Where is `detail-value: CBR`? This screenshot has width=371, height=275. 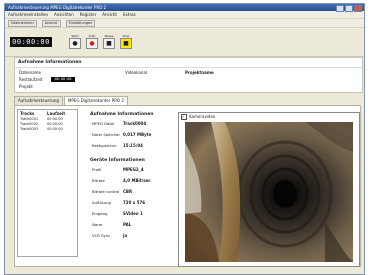 detail-value: CBR is located at coordinates (128, 191).